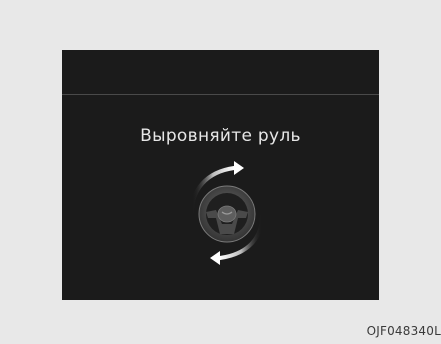  Describe the element at coordinates (403, 331) in the screenshot. I see `figure-code-label: OJF048340L` at that location.